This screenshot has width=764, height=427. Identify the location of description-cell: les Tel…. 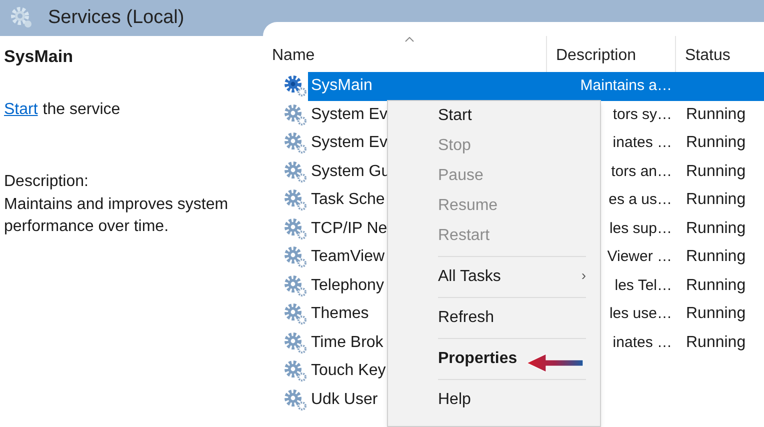
(643, 285).